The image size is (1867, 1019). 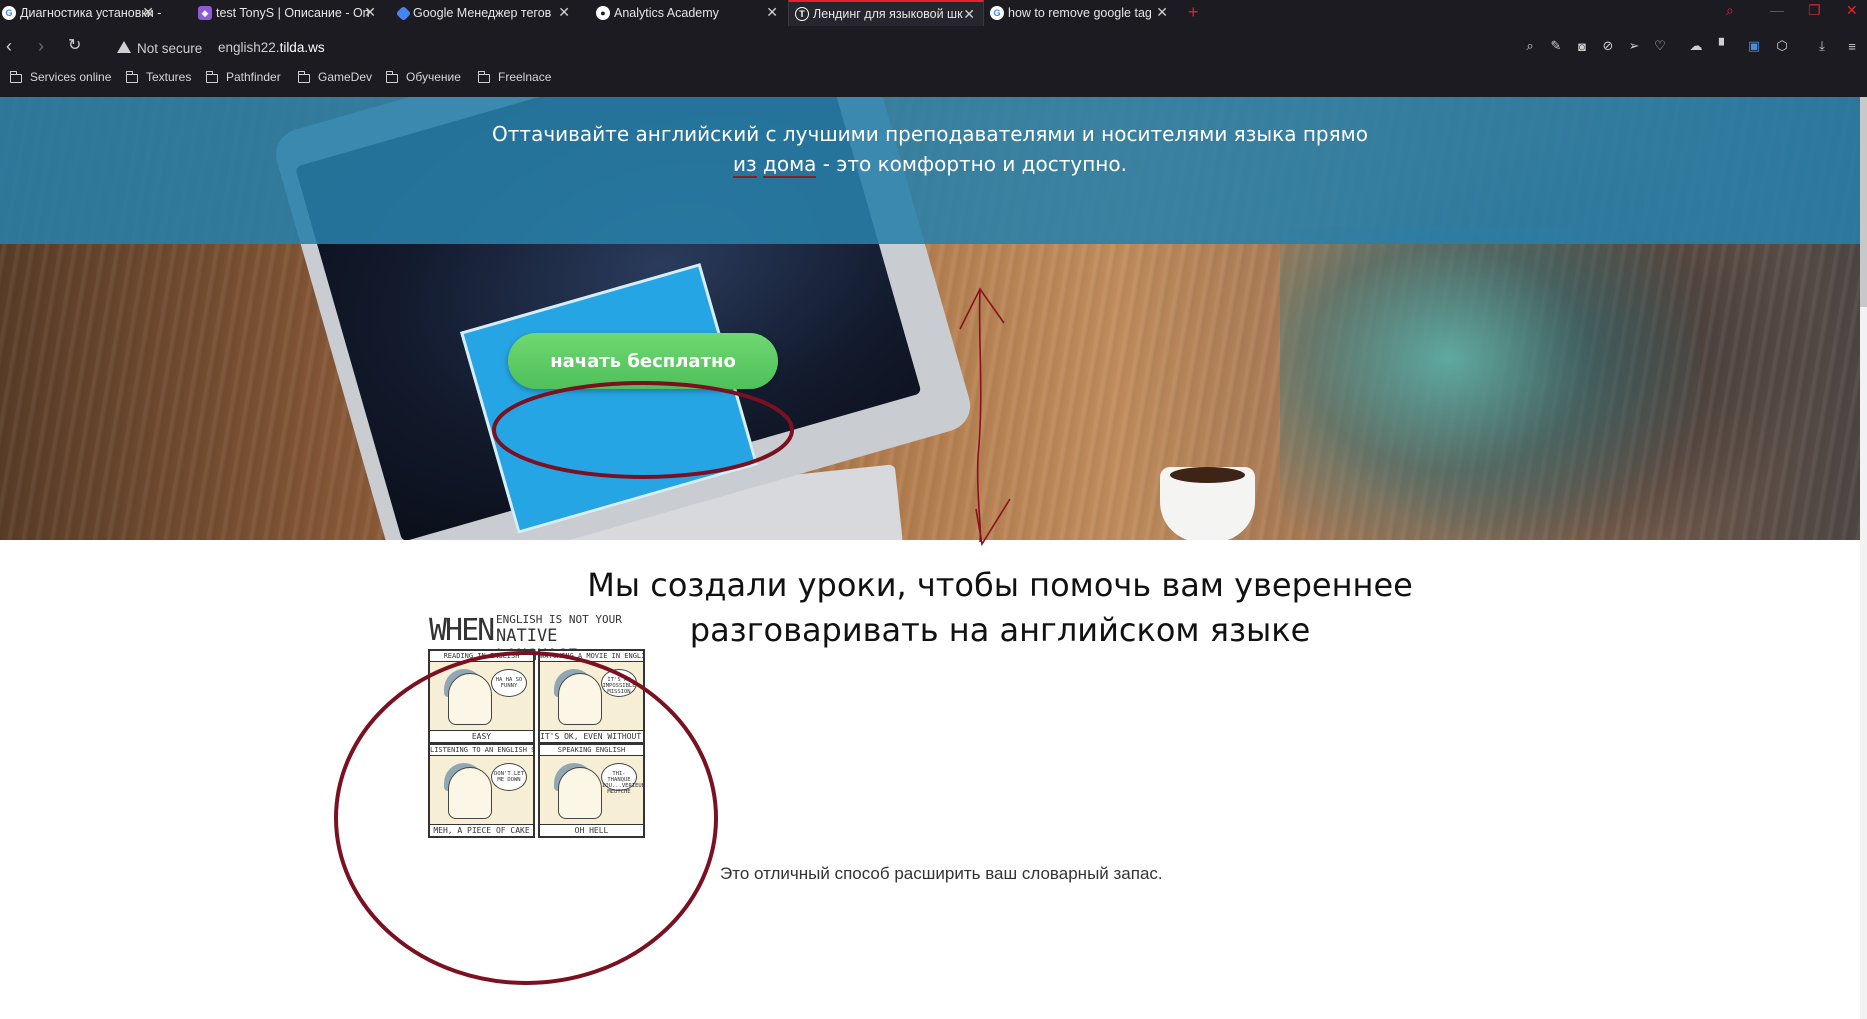 What do you see at coordinates (433, 77) in the screenshot?
I see `bookmark-label: Обучение` at bounding box center [433, 77].